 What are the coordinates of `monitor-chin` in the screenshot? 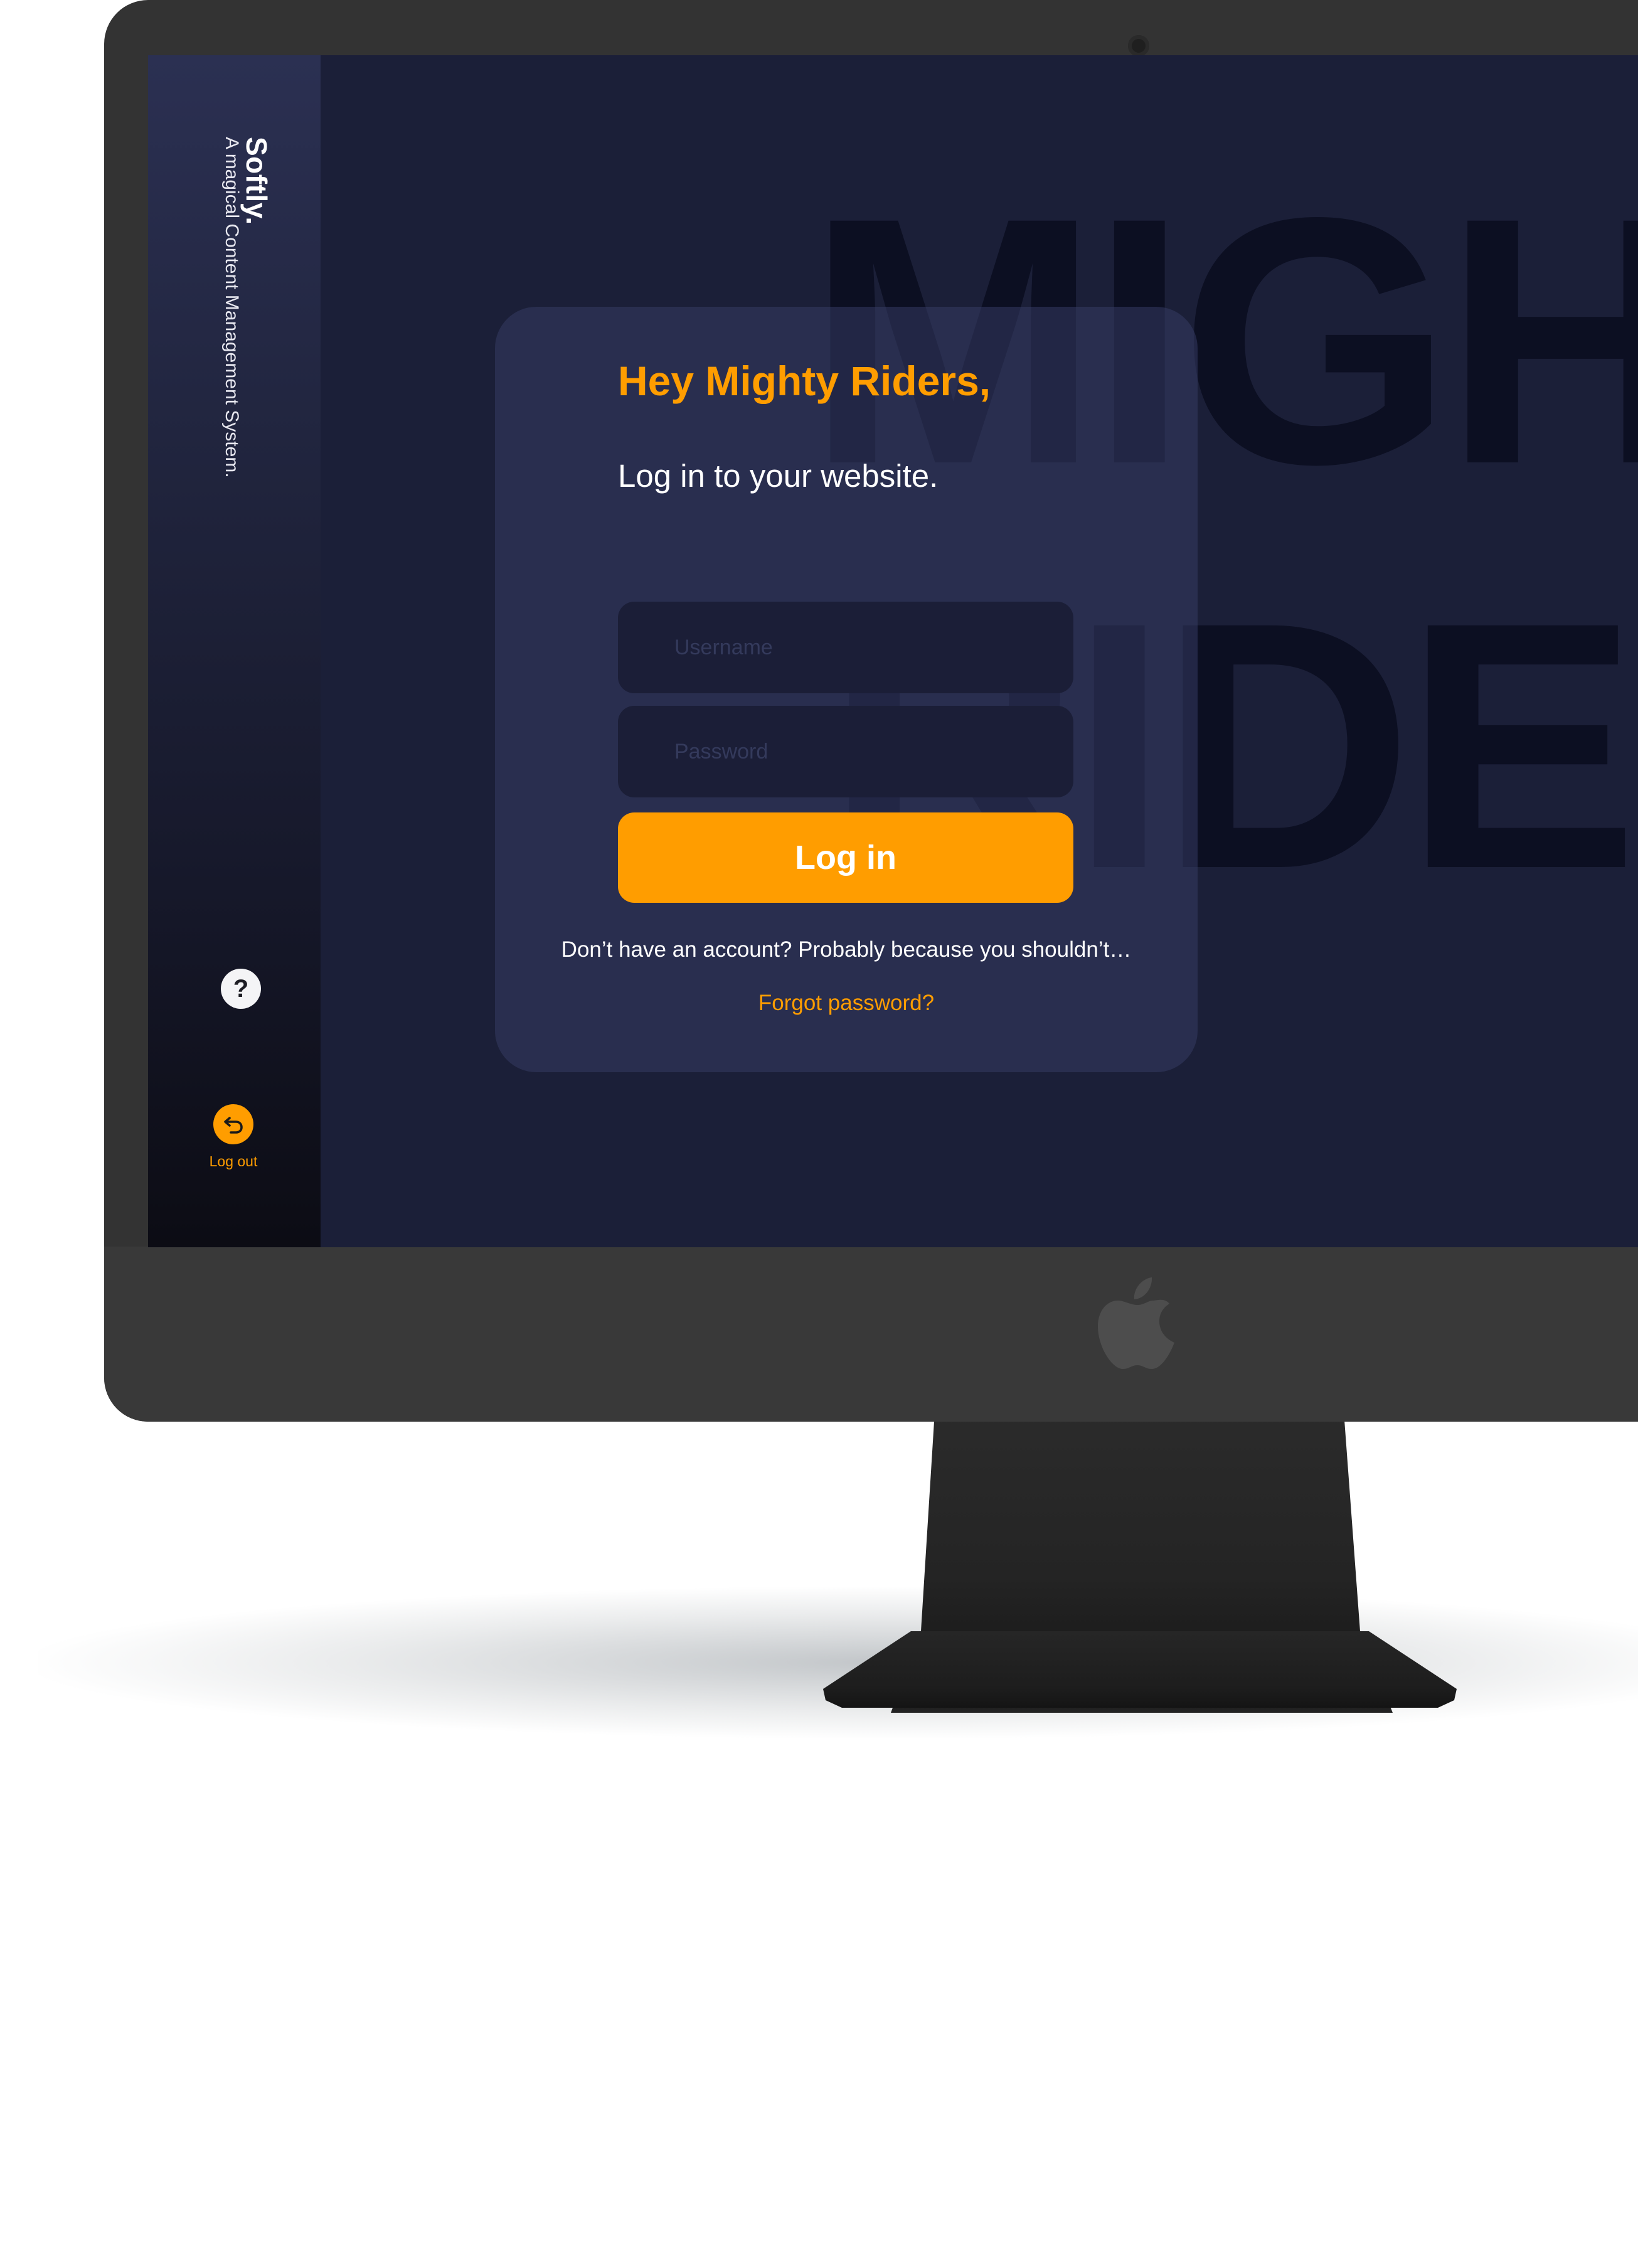 It's located at (871, 1334).